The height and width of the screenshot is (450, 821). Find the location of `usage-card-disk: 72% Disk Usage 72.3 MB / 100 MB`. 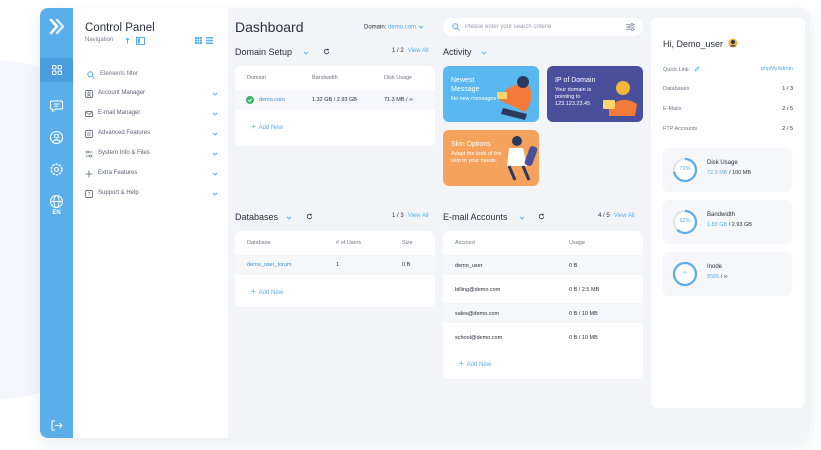

usage-card-disk: 72% Disk Usage 72.3 MB / 100 MB is located at coordinates (727, 170).